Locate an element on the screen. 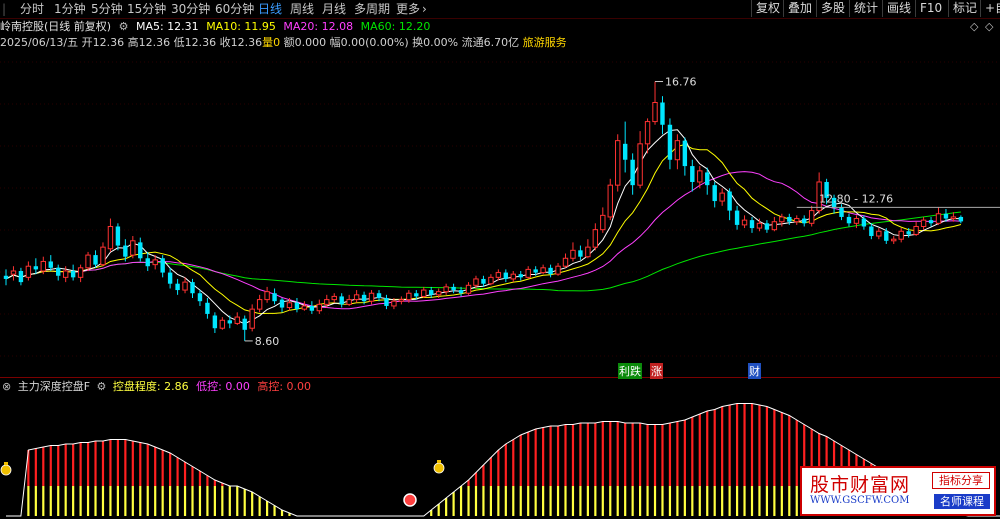 Image resolution: width=1000 pixels, height=519 pixels. watermark-title: 股市财富网 is located at coordinates (860, 485).